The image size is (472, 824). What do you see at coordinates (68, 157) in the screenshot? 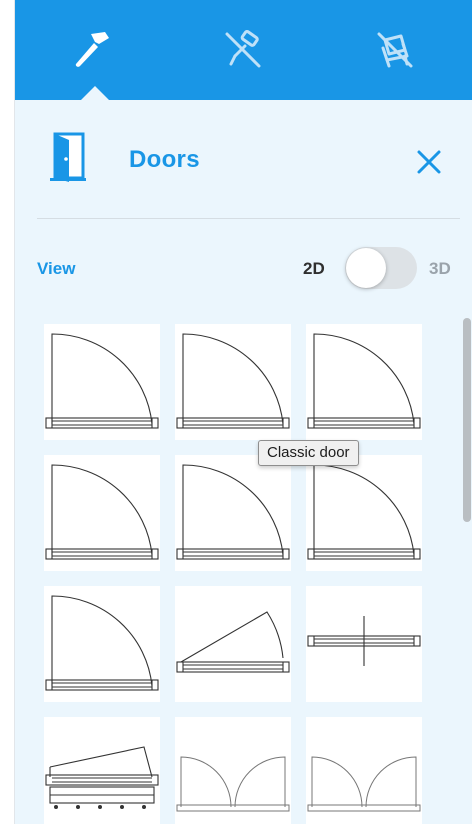
I see `door-icon` at bounding box center [68, 157].